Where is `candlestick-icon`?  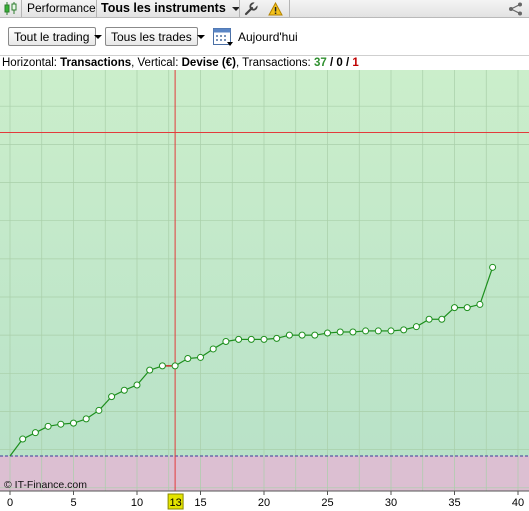 candlestick-icon is located at coordinates (11, 8).